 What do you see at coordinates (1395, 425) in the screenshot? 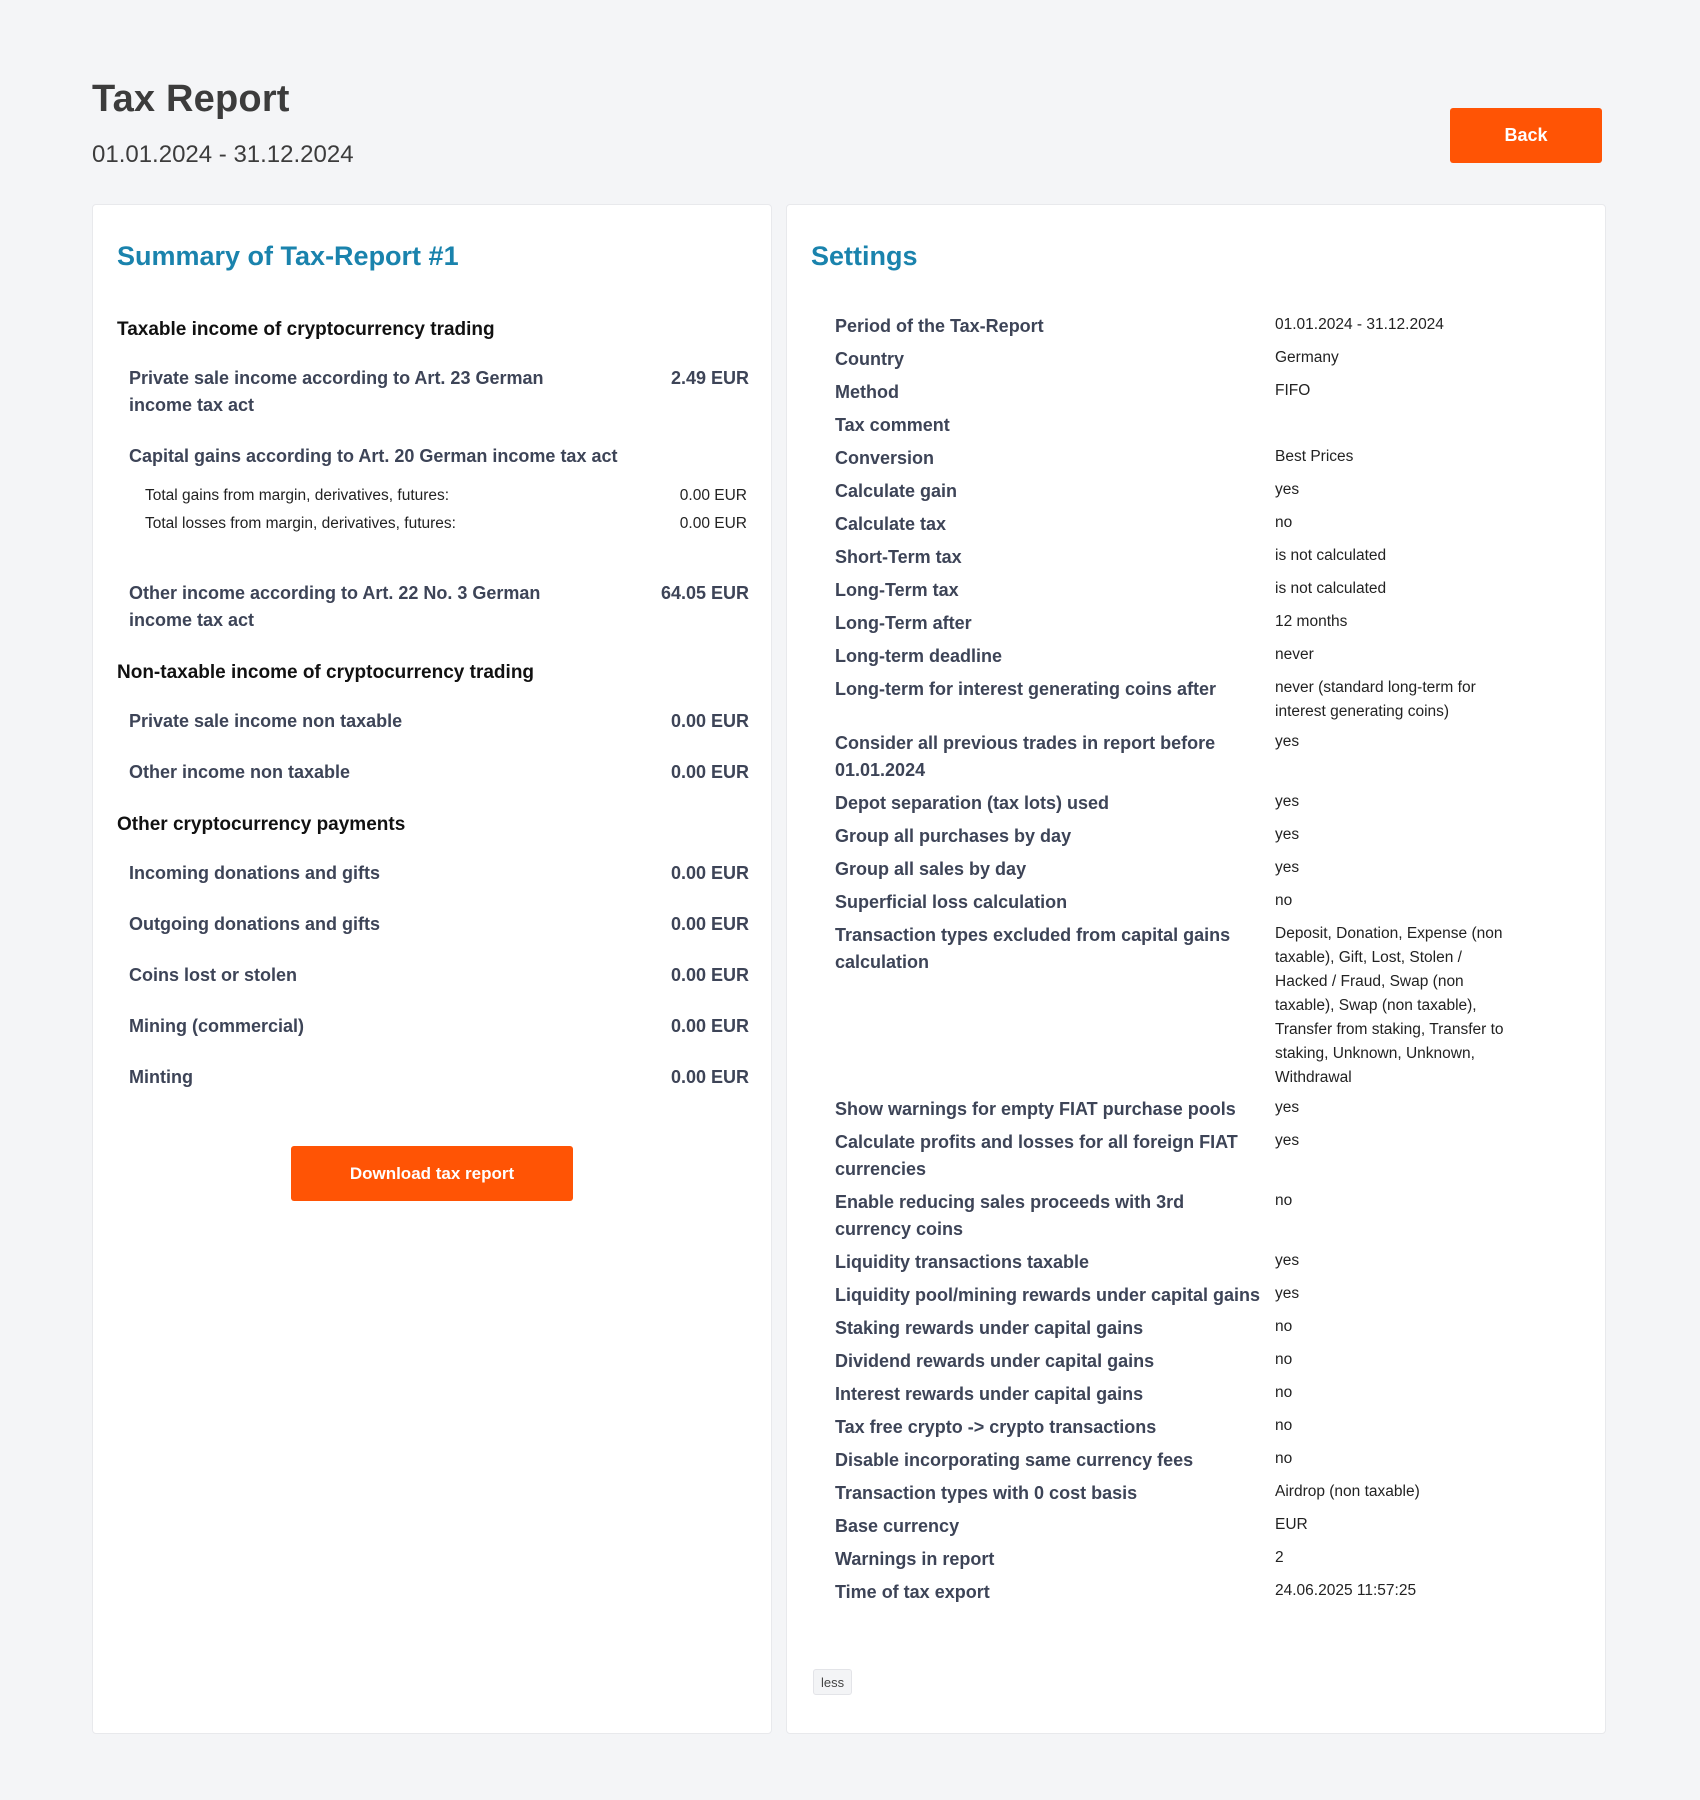
I see `settings-value` at bounding box center [1395, 425].